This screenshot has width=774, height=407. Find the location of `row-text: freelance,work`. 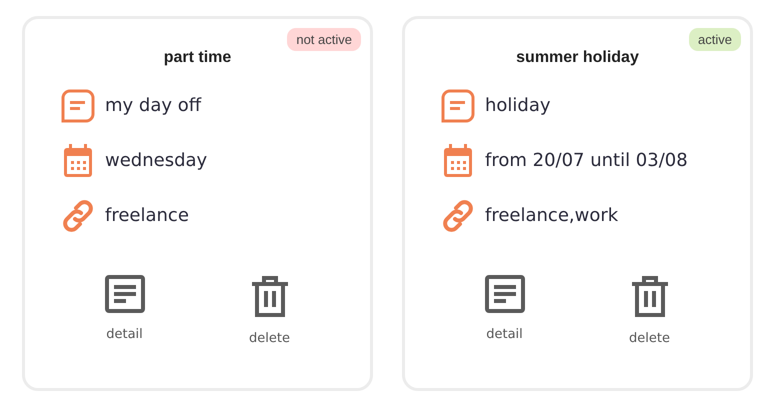

row-text: freelance,work is located at coordinates (551, 215).